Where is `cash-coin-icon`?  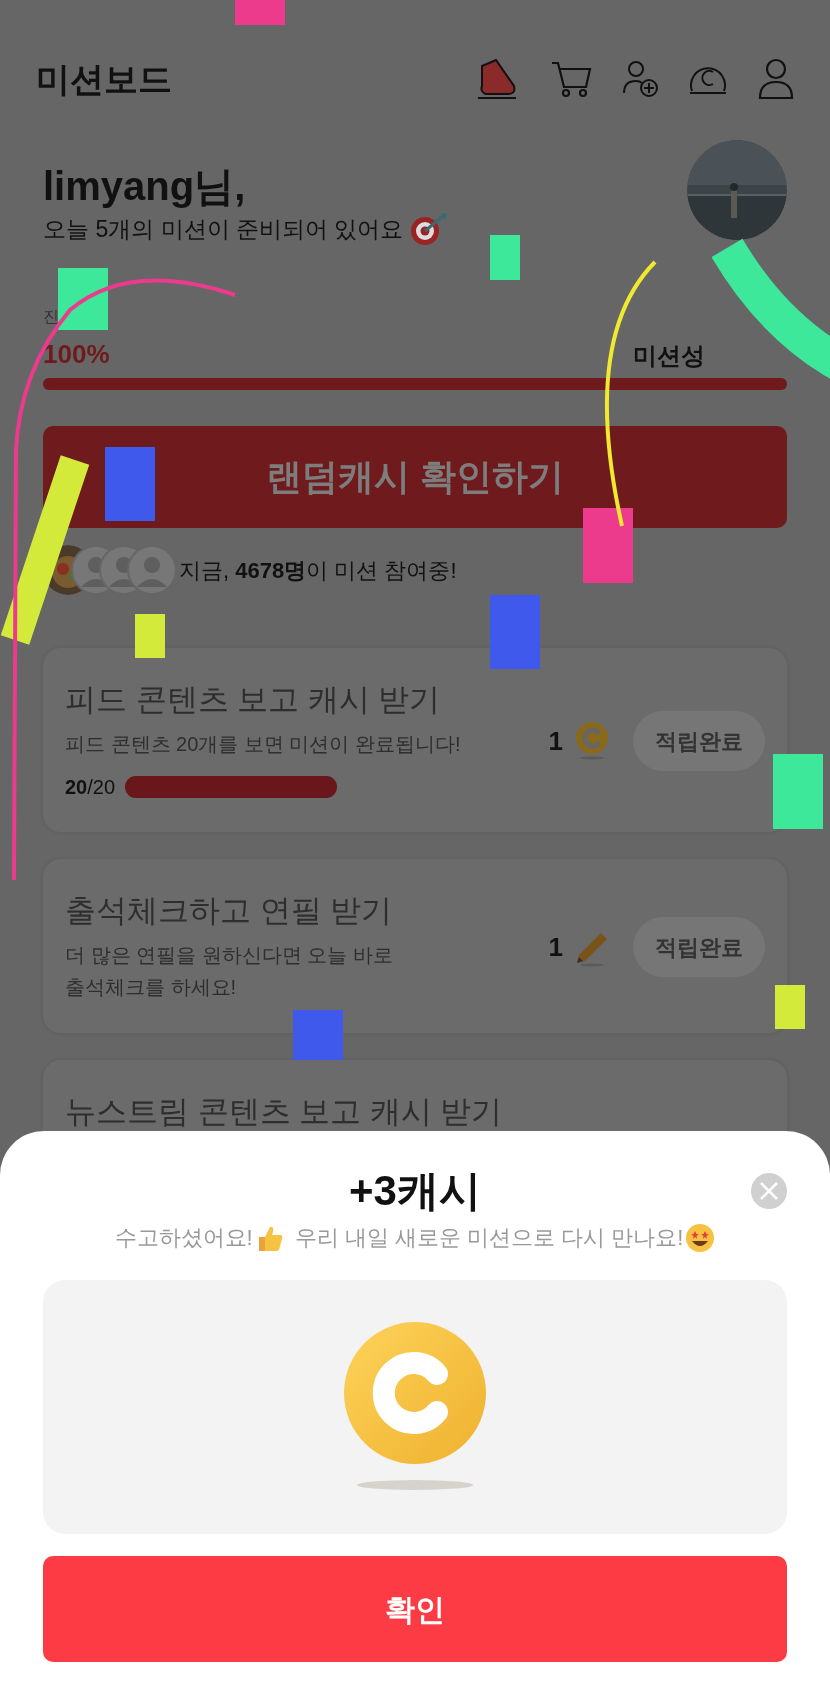 cash-coin-icon is located at coordinates (592, 741).